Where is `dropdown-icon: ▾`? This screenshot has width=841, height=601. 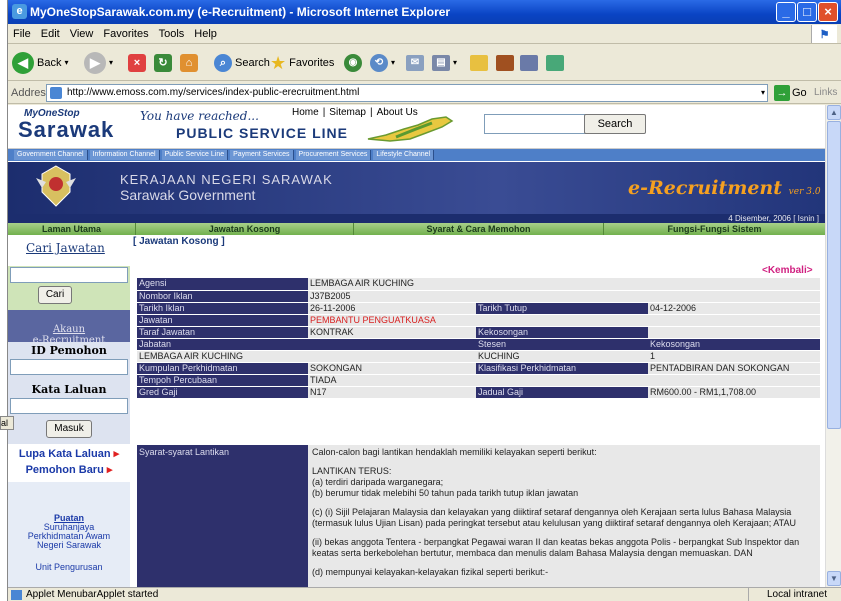
dropdown-icon: ▾ is located at coordinates (763, 93).